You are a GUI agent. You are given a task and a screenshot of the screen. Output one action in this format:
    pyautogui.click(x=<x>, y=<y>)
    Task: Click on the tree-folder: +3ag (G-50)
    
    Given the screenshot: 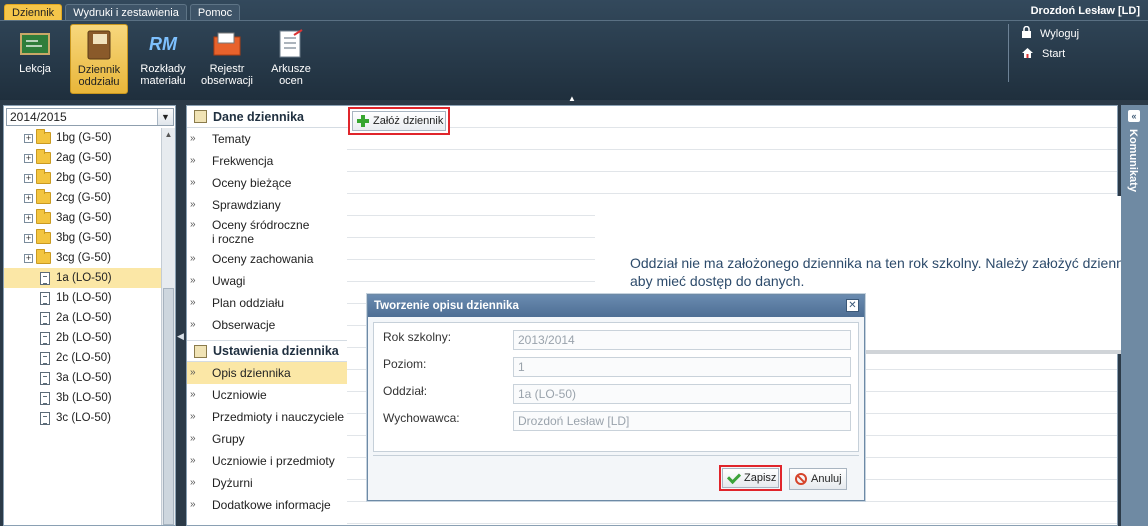 What is the action you would take?
    pyautogui.click(x=82, y=218)
    